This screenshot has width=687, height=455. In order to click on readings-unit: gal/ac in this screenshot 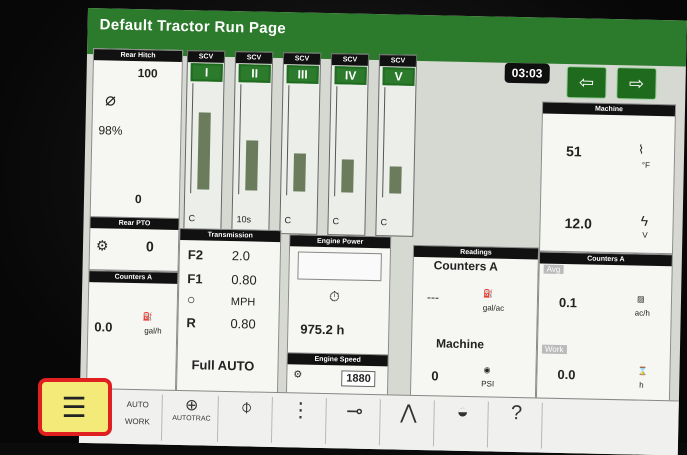, I will do `click(493, 308)`.